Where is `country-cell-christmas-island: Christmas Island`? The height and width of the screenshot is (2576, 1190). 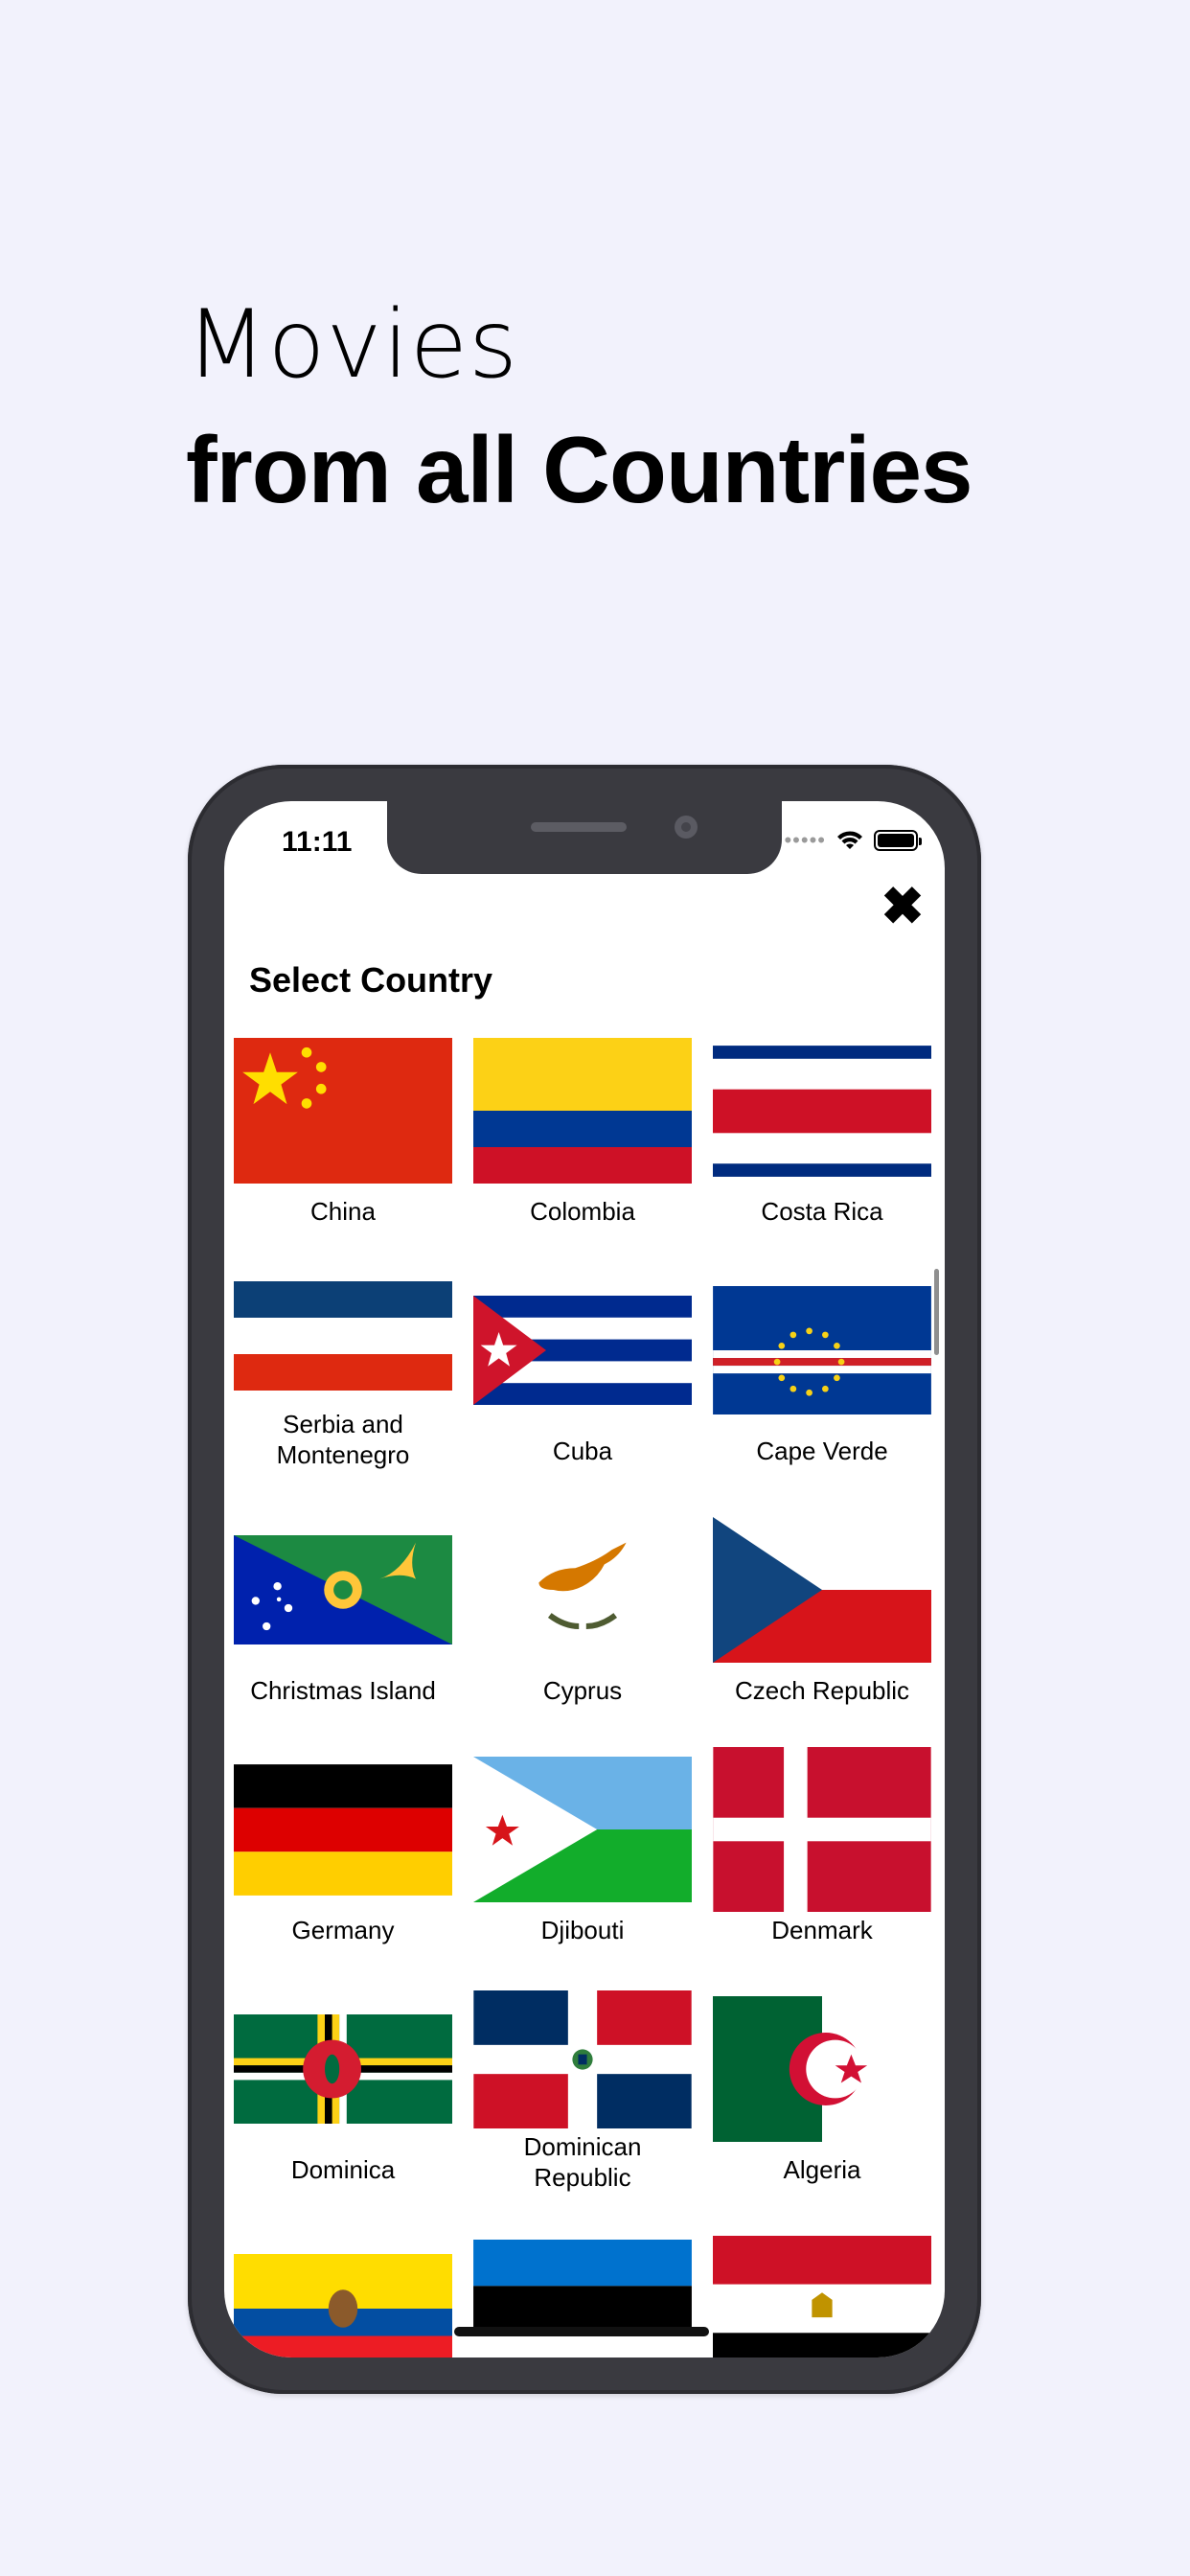 country-cell-christmas-island: Christmas Island is located at coordinates (343, 1628).